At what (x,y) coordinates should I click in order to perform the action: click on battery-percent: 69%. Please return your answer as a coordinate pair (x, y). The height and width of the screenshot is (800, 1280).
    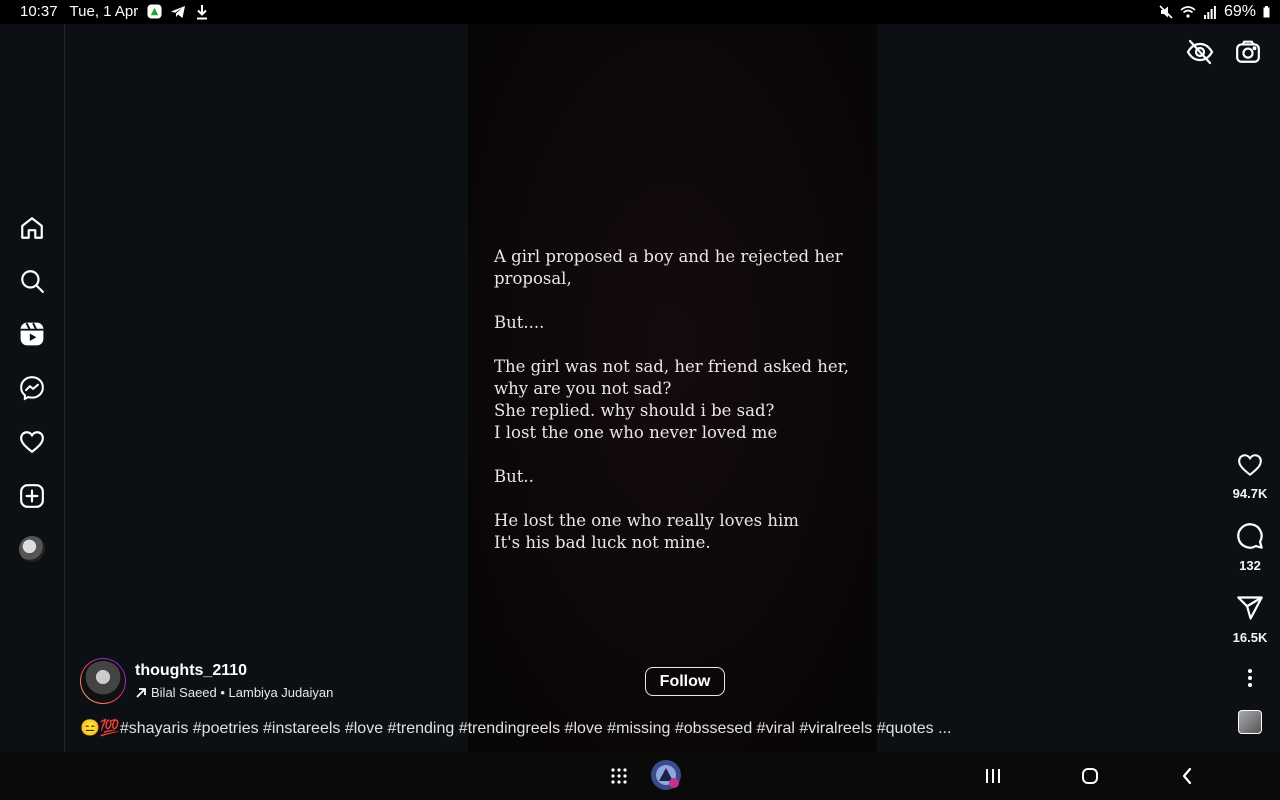
    Looking at the image, I should click on (1239, 11).